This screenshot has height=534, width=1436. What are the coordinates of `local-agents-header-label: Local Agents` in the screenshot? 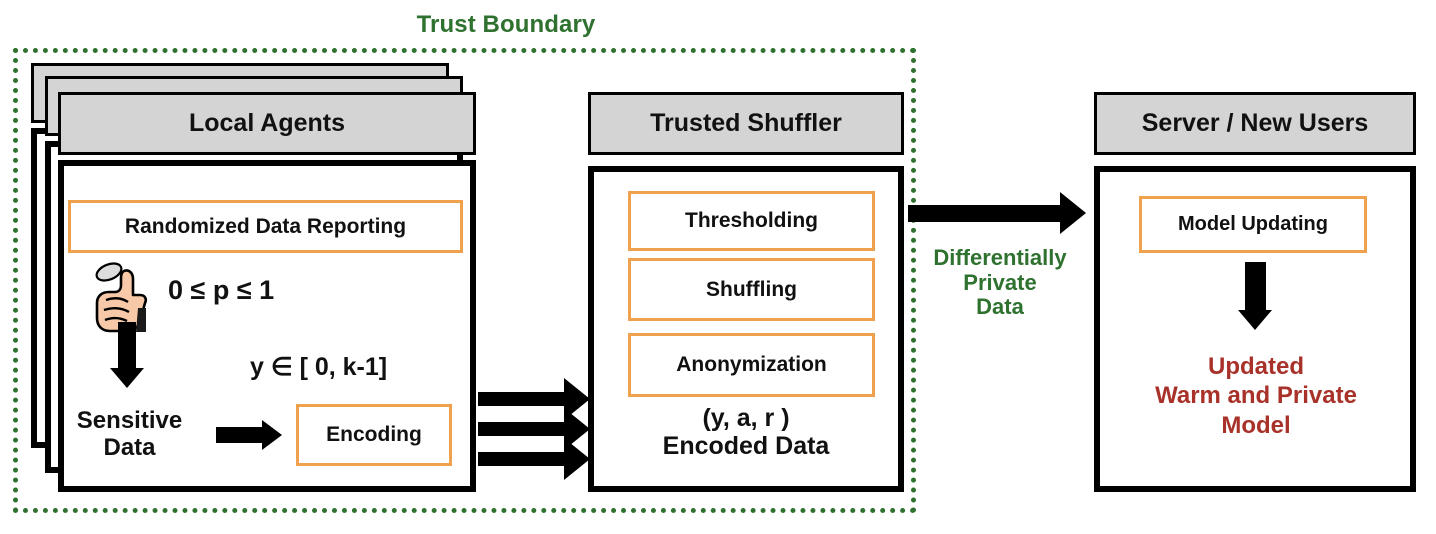 It's located at (267, 123).